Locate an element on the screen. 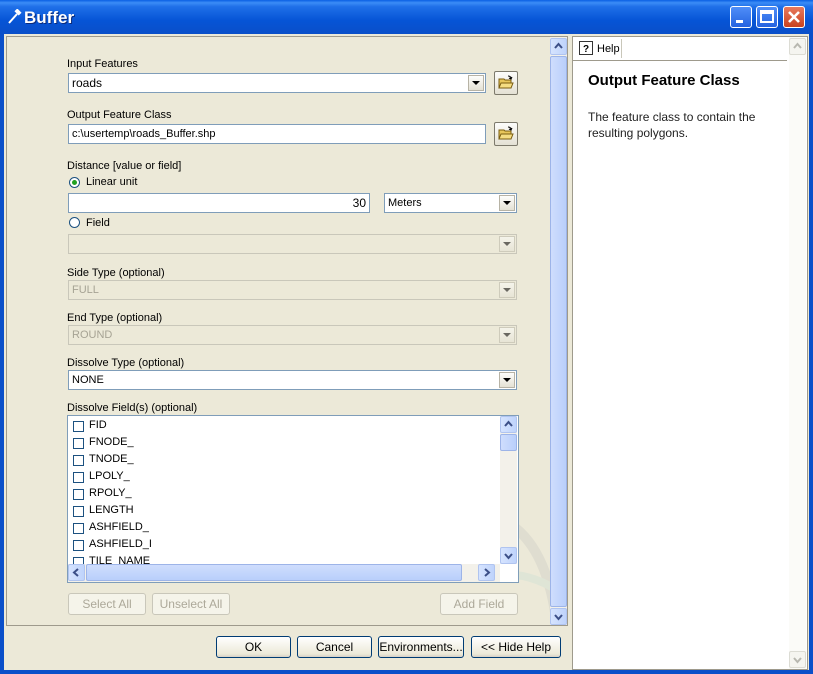 This screenshot has height=674, width=813. distance-value: 30 is located at coordinates (359, 203).